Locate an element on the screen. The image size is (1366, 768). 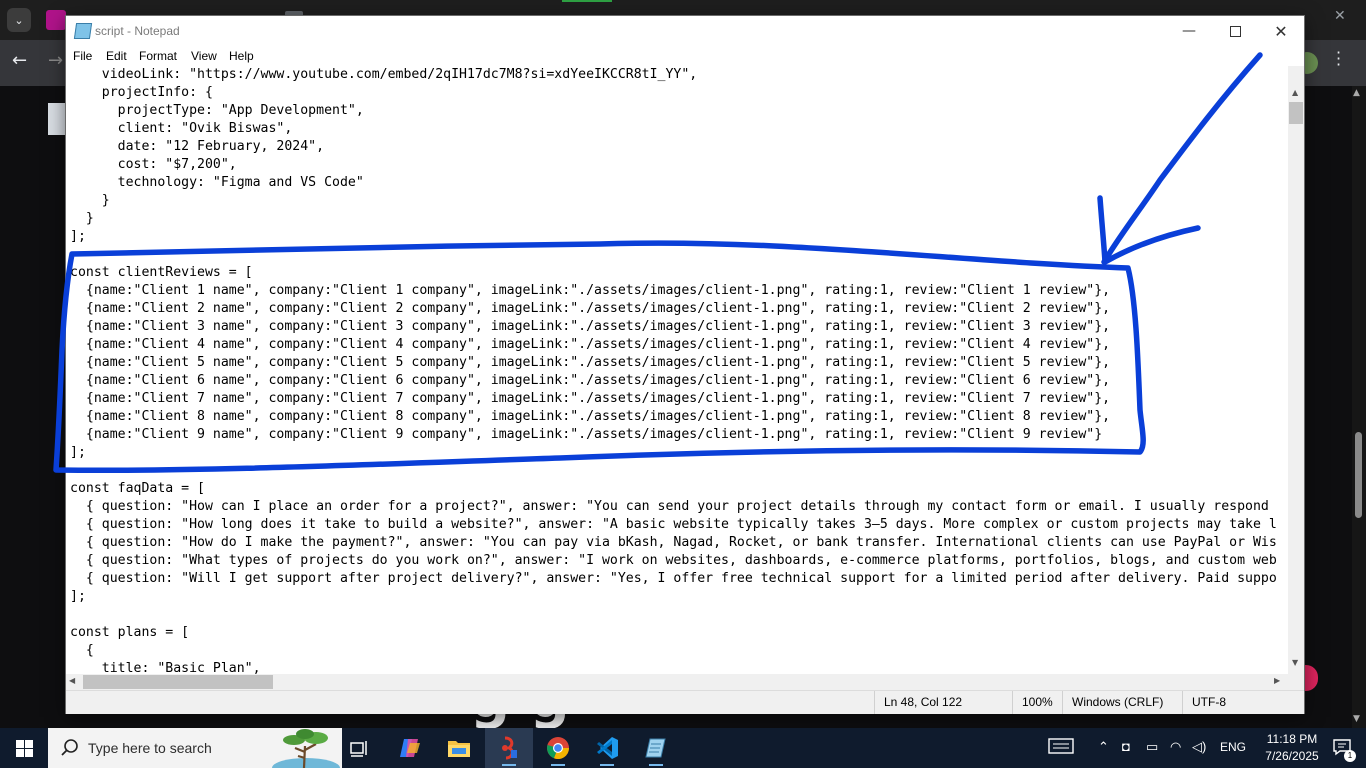
volume-icon: ◁) is located at coordinates (1199, 747).